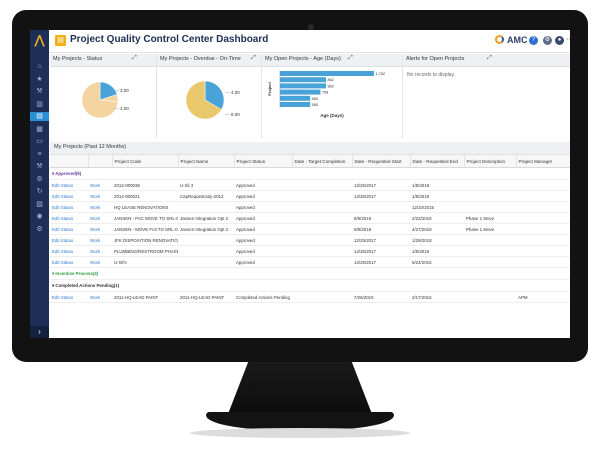 This screenshot has width=600, height=450. Describe the element at coordinates (145, 185) in the screenshot. I see `table-cell: 2012-000036` at that location.